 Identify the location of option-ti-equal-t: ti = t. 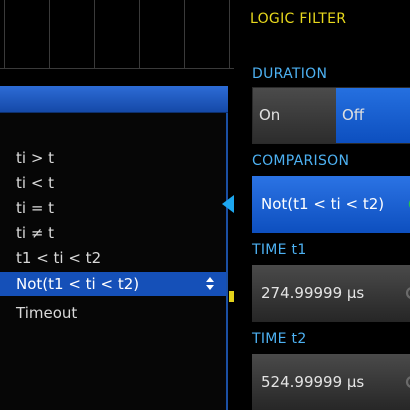
(35, 208).